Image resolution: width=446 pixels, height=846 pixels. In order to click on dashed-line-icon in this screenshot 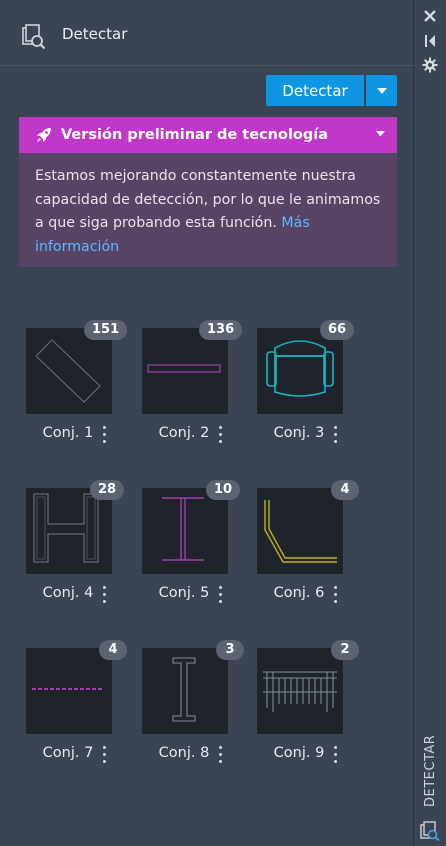, I will do `click(68, 689)`.